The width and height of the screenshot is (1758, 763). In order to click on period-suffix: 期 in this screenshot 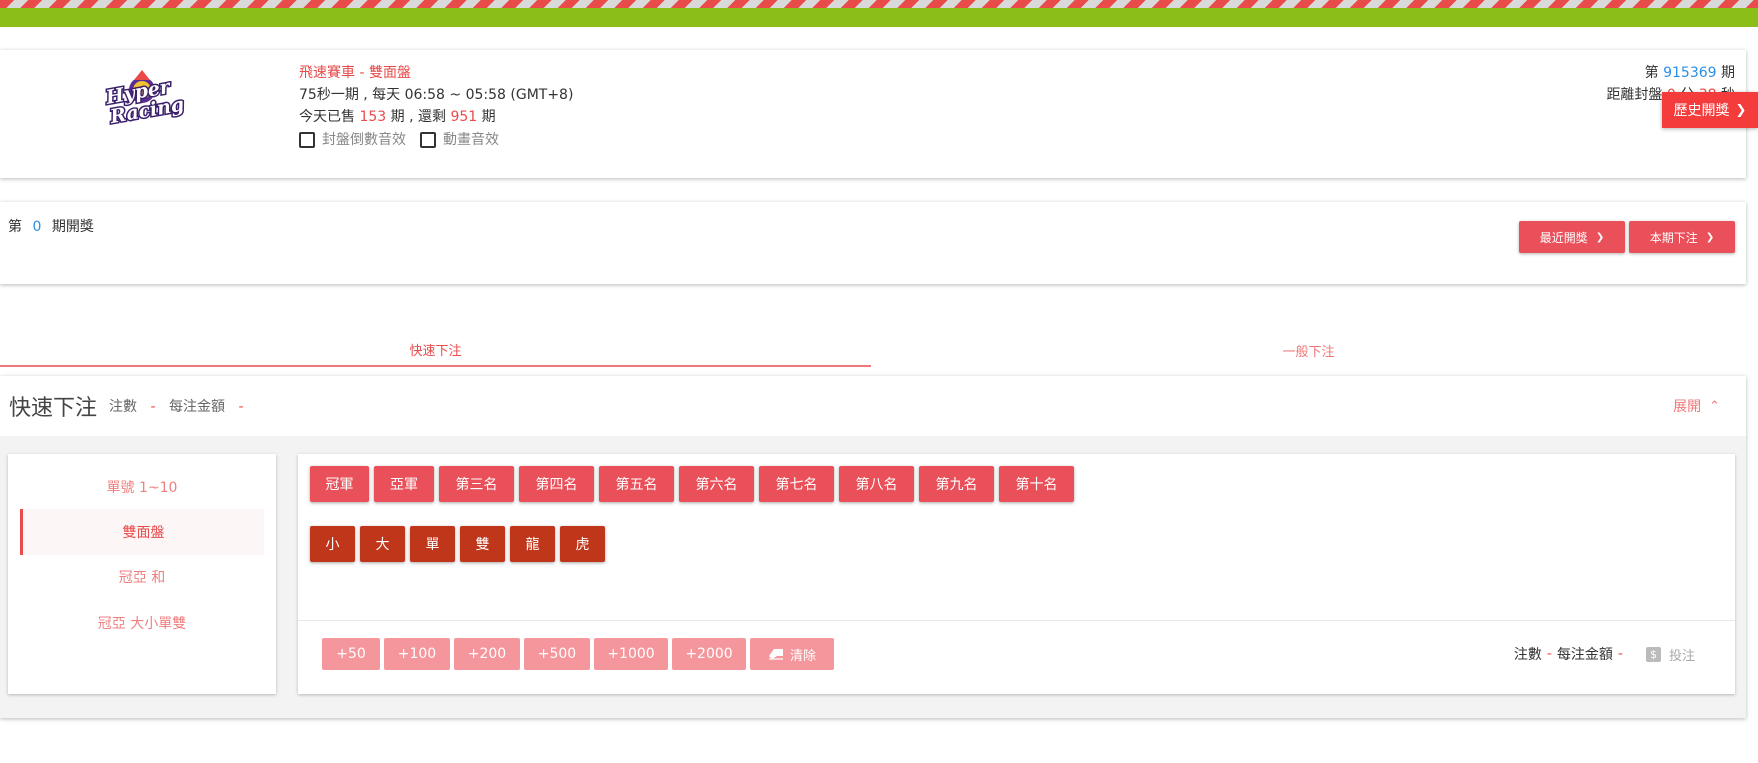, I will do `click(1728, 73)`.